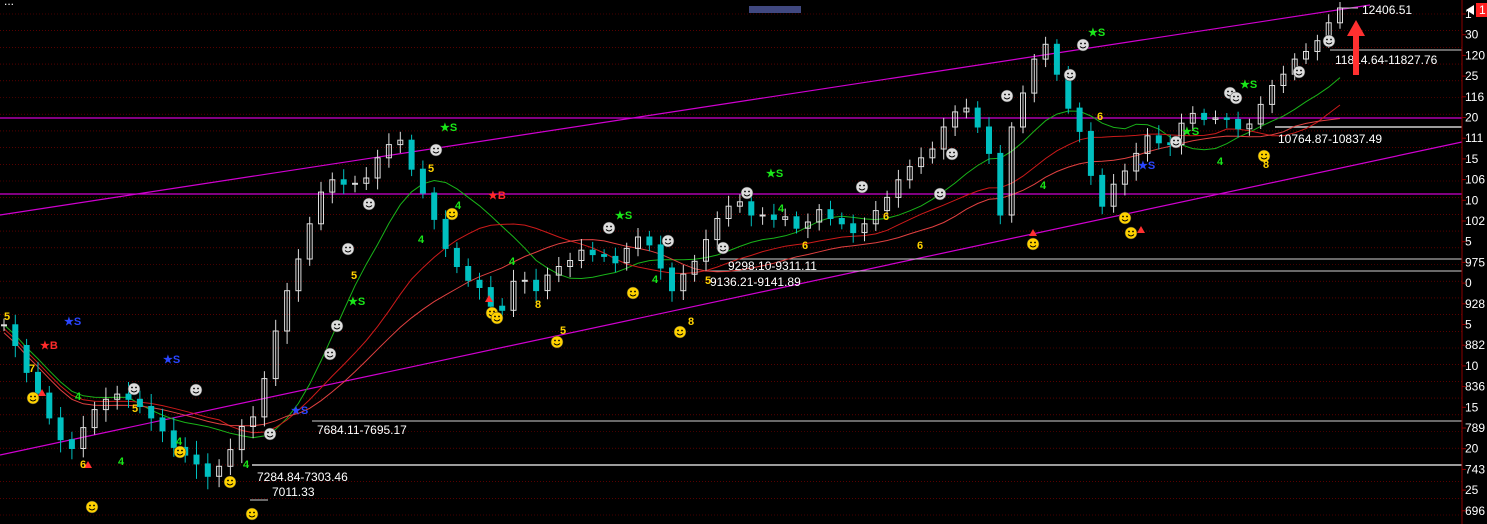 The height and width of the screenshot is (524, 1487). What do you see at coordinates (302, 477) in the screenshot?
I see `range-label-6: 7284.84-7303.46` at bounding box center [302, 477].